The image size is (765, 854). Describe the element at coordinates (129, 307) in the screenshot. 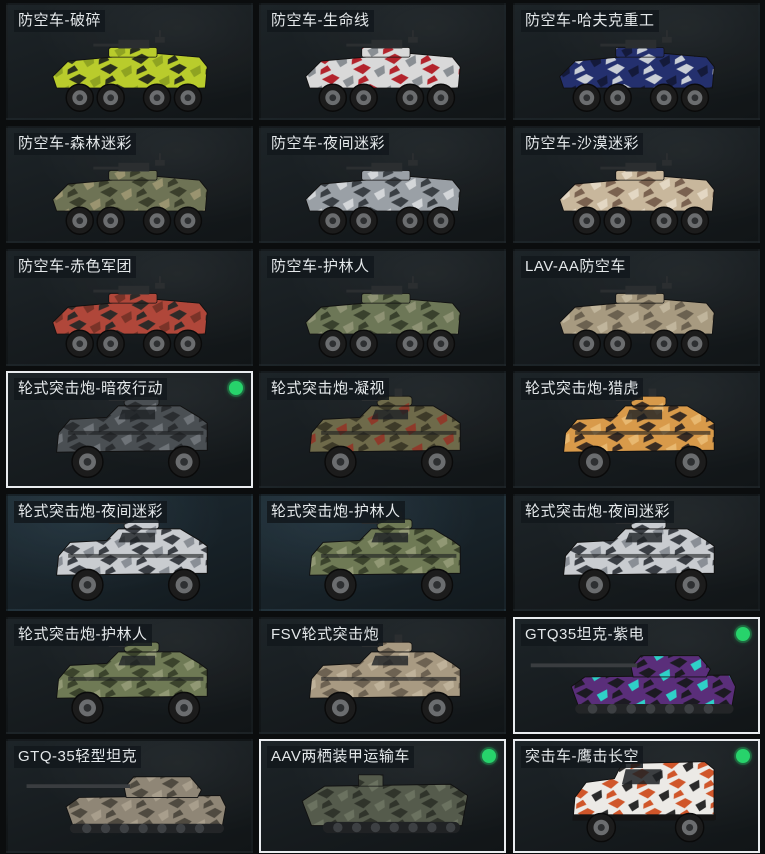

I see `vehicle-skin-card: 防空车-赤色军团` at that location.